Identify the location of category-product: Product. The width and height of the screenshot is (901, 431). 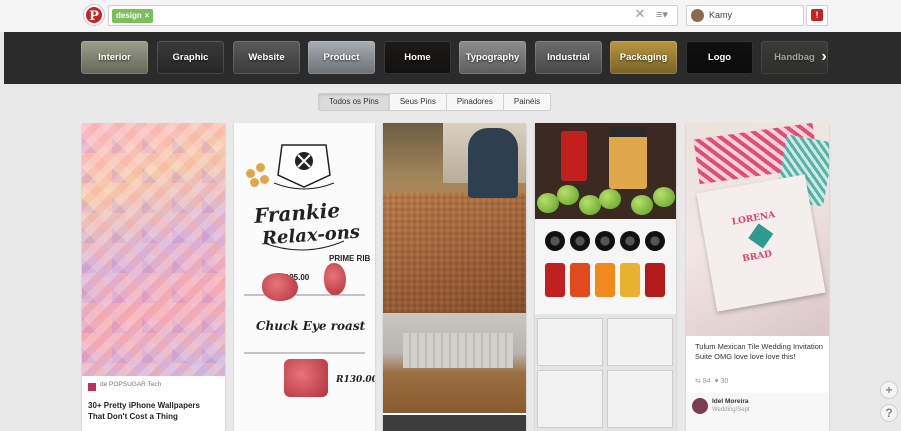
(341, 57).